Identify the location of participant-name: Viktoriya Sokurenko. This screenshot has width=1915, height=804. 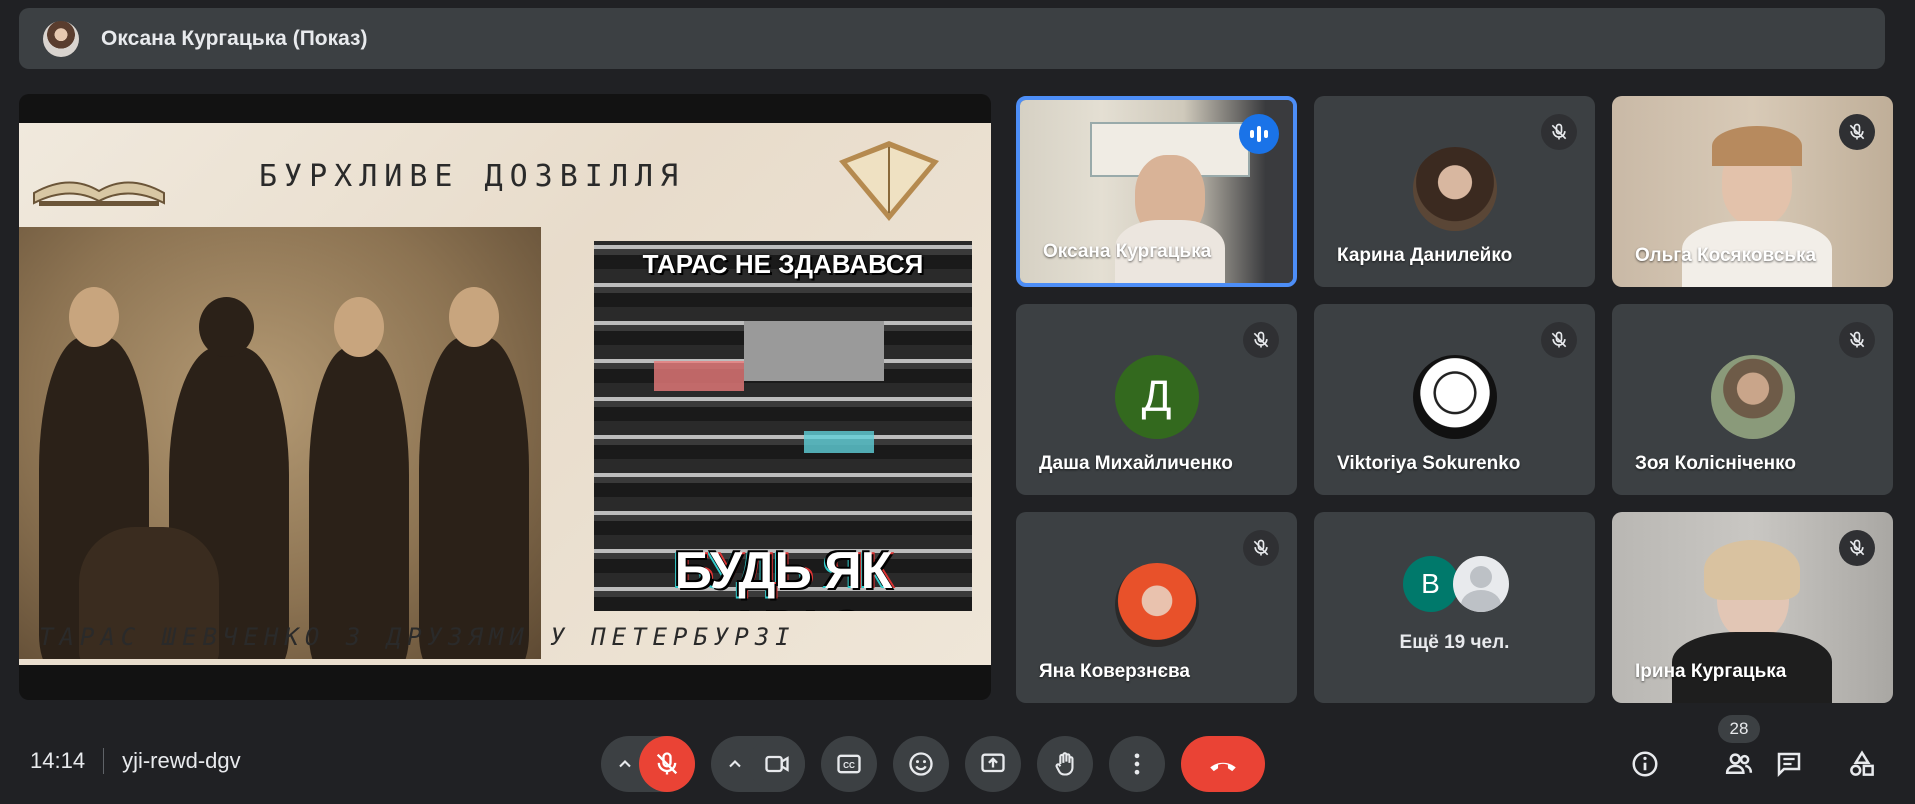
(1429, 463).